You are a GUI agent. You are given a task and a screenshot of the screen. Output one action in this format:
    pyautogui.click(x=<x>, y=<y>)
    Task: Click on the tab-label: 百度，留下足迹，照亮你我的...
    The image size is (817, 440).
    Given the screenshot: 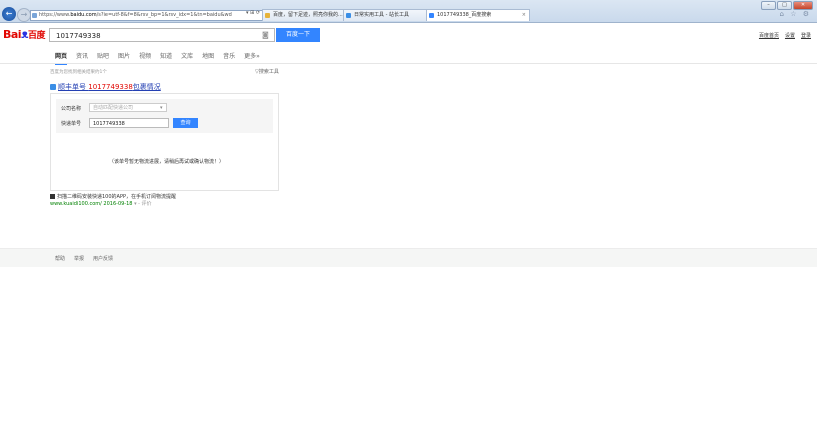 What is the action you would take?
    pyautogui.click(x=308, y=15)
    